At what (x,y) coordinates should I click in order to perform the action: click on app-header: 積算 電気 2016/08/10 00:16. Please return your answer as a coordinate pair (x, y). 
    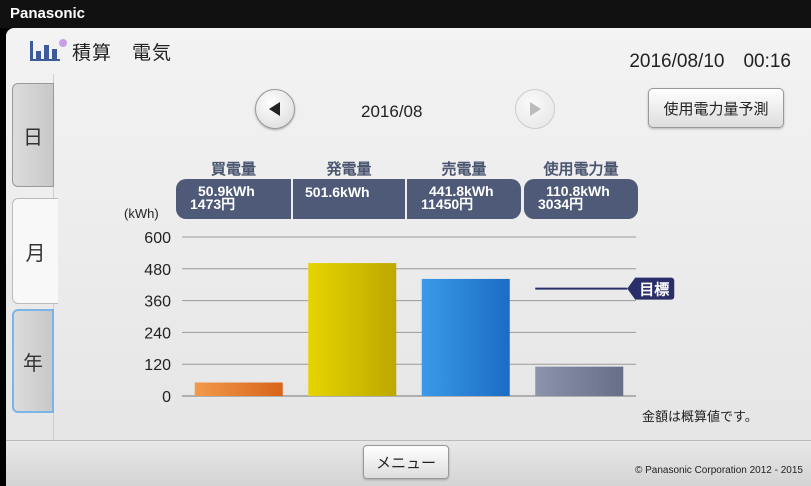
    Looking at the image, I should click on (408, 51).